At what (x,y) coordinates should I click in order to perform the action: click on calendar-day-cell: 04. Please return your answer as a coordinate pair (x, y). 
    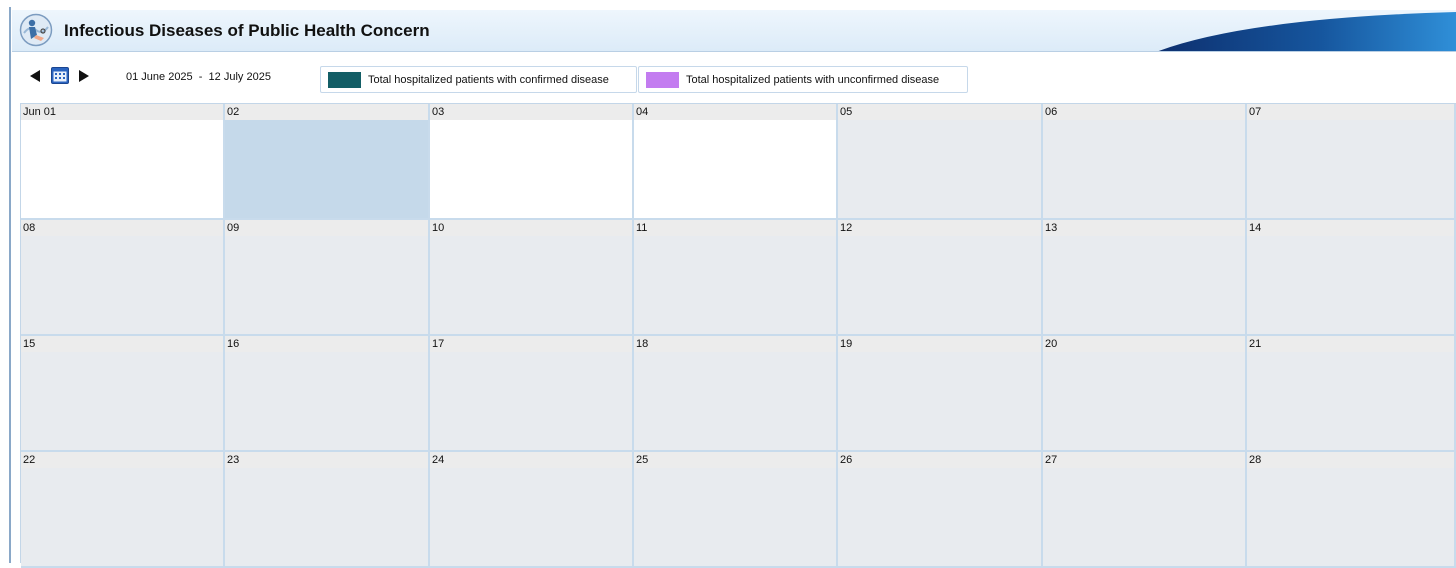
    Looking at the image, I should click on (736, 162).